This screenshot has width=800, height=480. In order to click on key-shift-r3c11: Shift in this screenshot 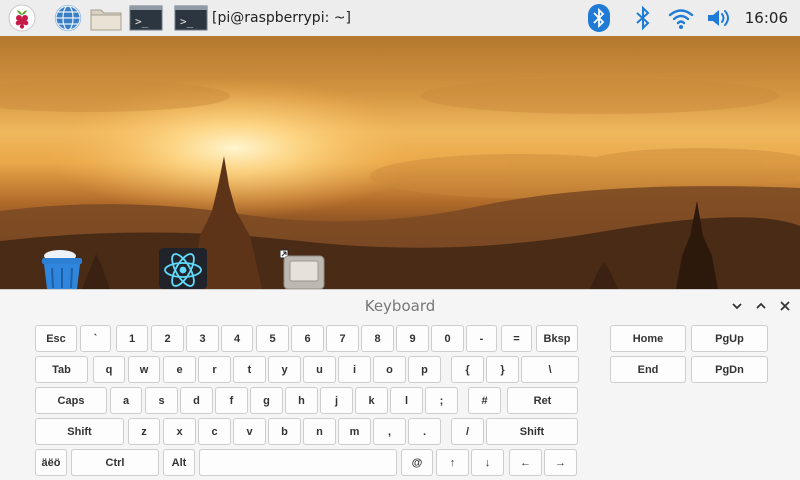, I will do `click(532, 431)`.